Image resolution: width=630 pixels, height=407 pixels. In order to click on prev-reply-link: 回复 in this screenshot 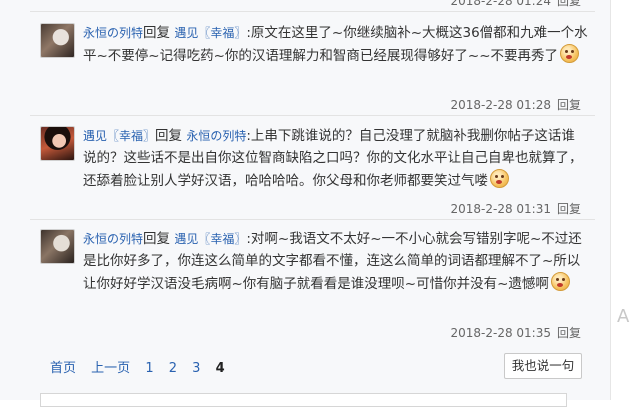, I will do `click(569, 4)`.